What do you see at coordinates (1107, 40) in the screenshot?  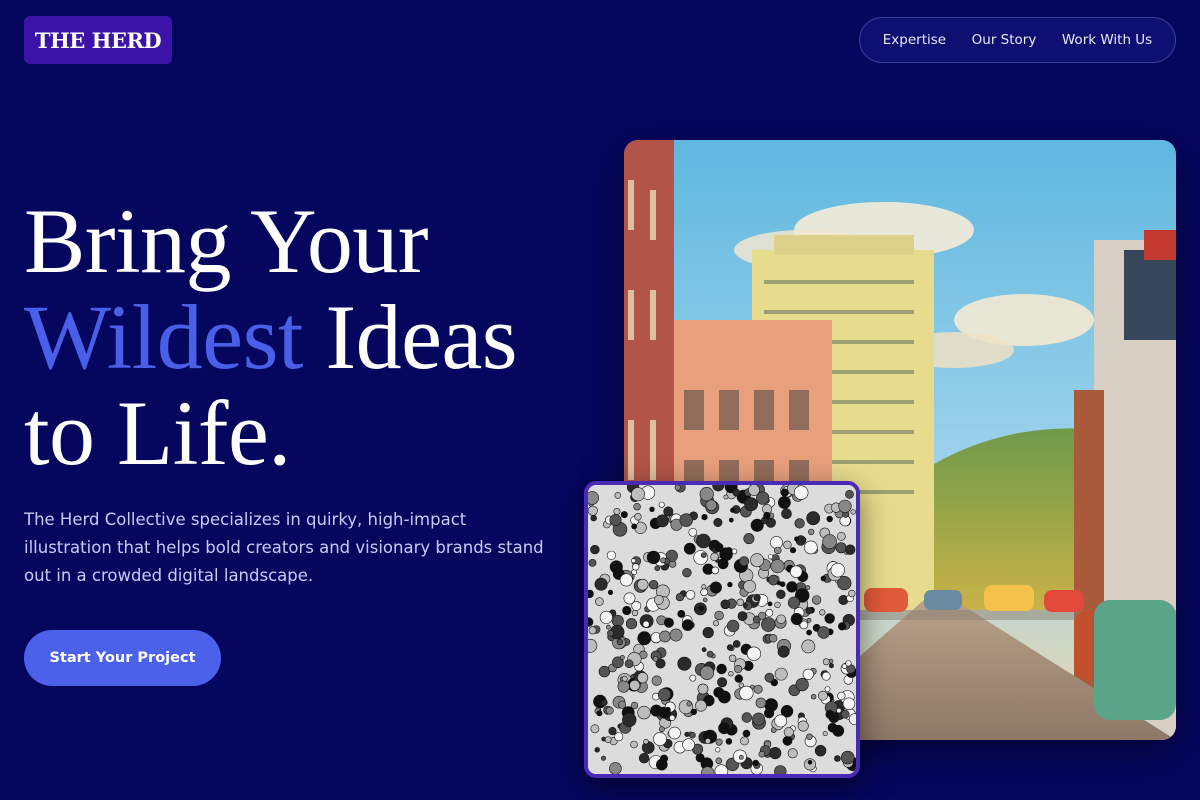 I see `nav-item-work-with-us: Work With Us` at bounding box center [1107, 40].